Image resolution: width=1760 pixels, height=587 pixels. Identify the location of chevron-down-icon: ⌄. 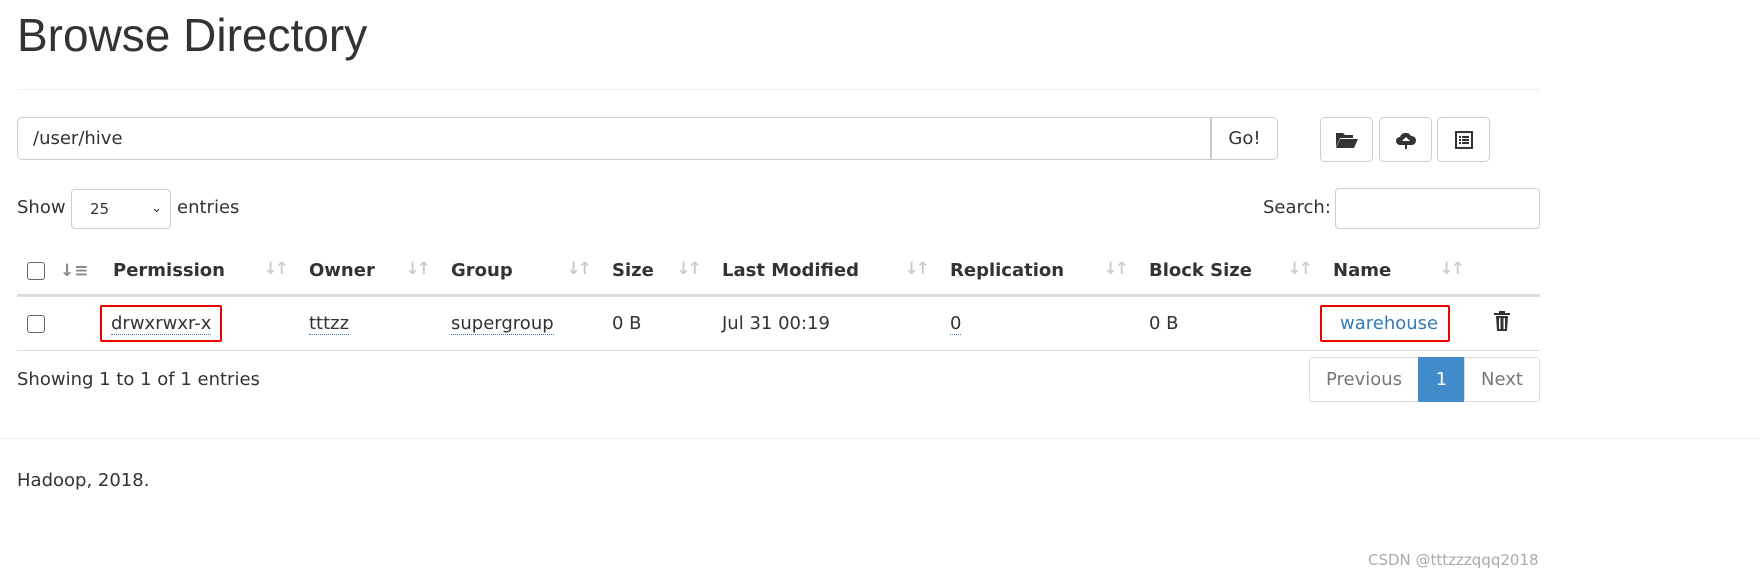
(156, 208).